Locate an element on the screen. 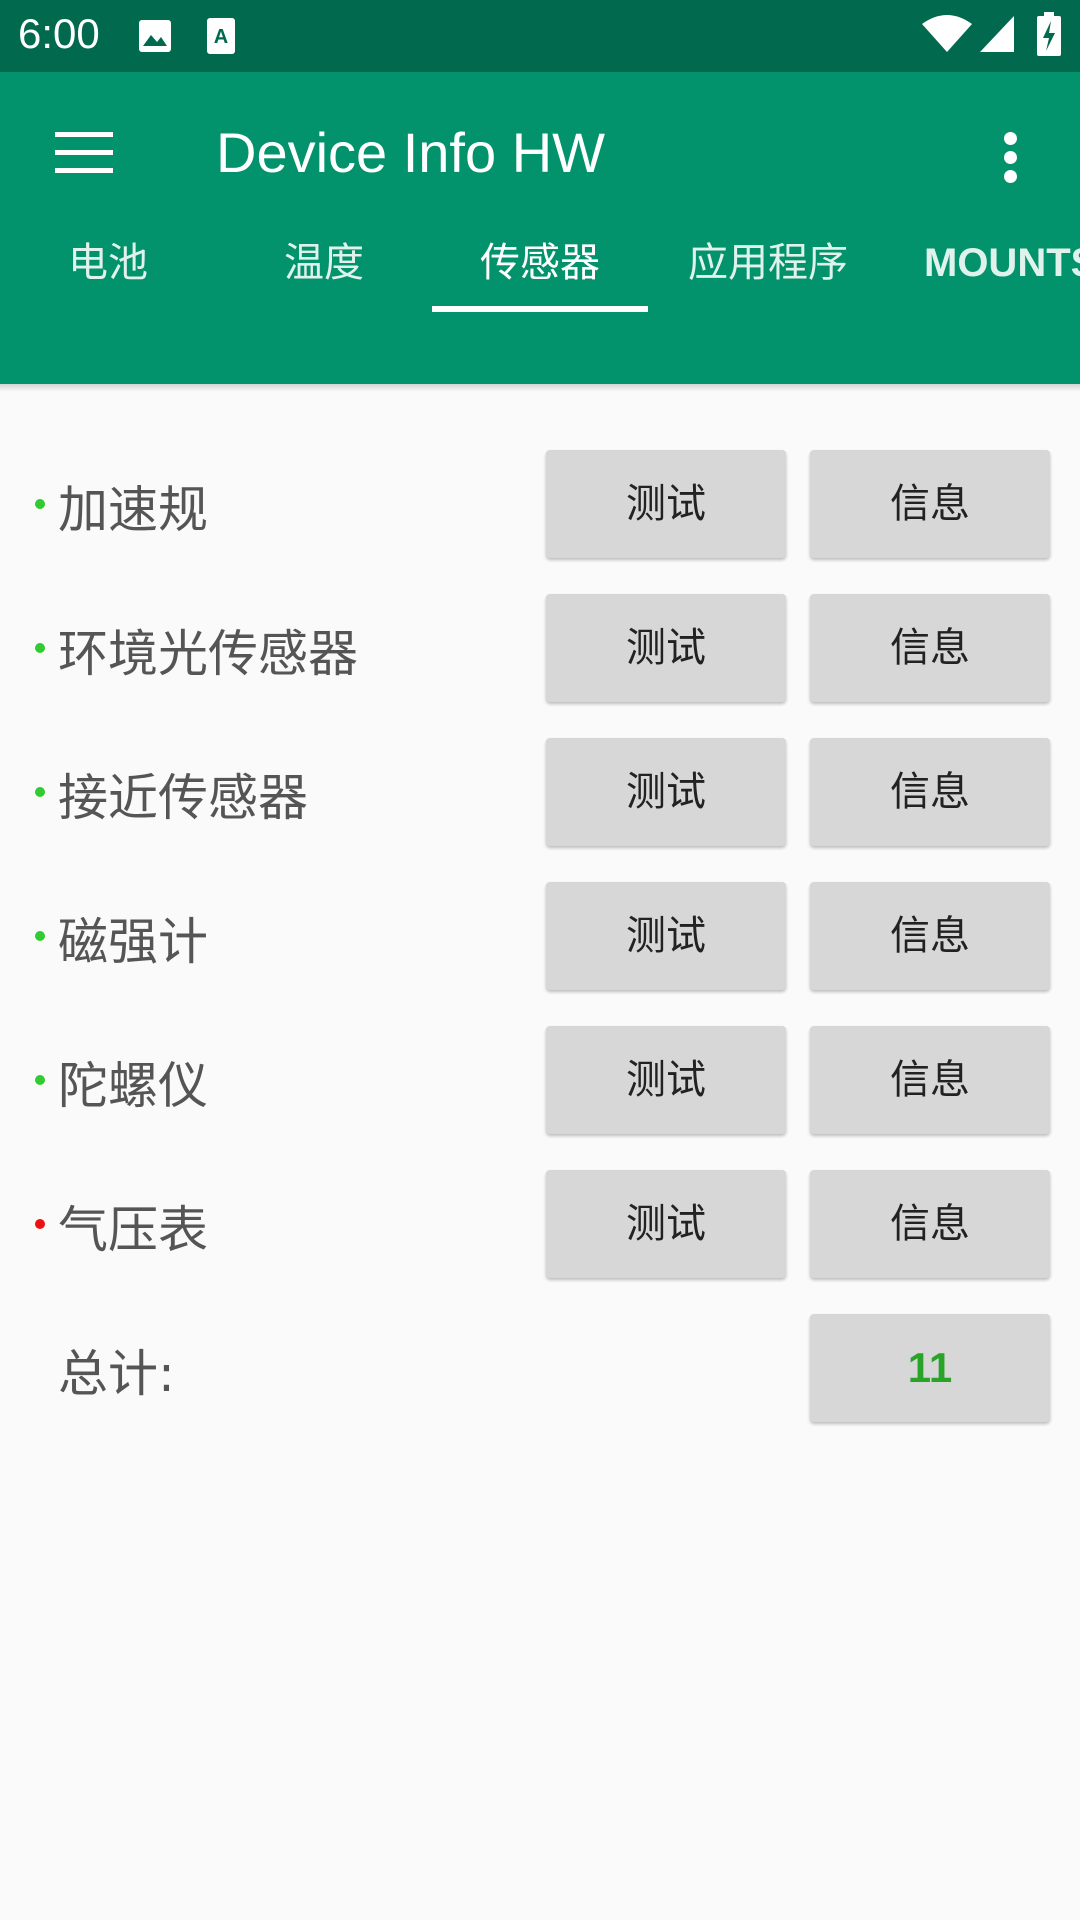 The image size is (1080, 1920). tab-temperature: 温度 is located at coordinates (324, 263).